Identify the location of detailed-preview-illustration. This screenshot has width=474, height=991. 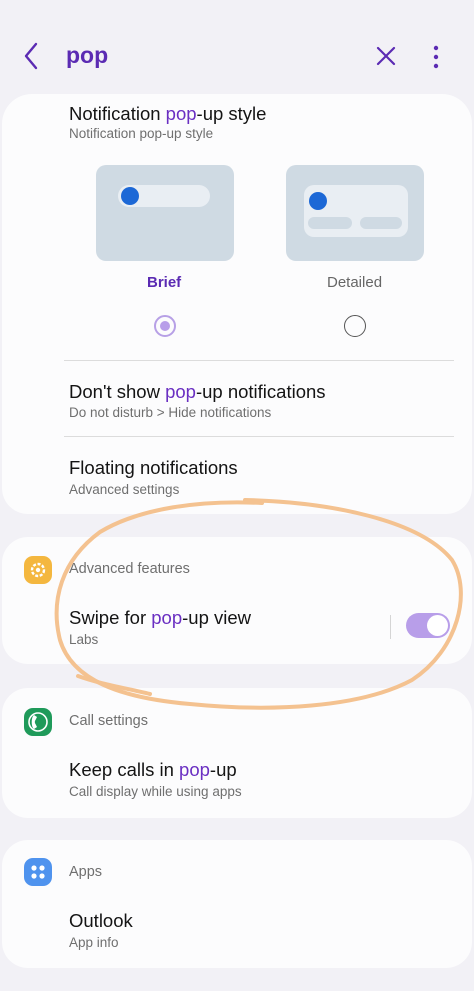
(356, 211).